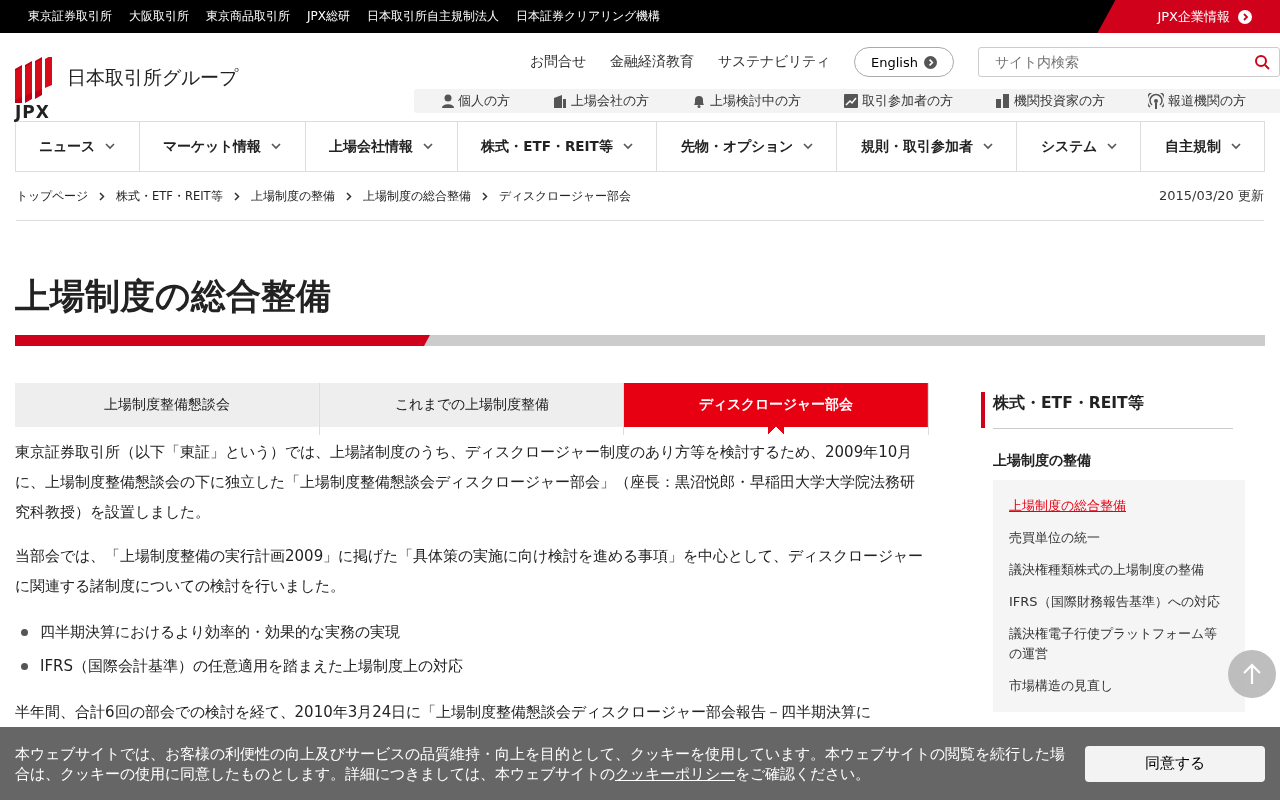 This screenshot has width=1280, height=800. What do you see at coordinates (1113, 410) in the screenshot?
I see `sidebar-heading: 株式・ETF・REIT等` at bounding box center [1113, 410].